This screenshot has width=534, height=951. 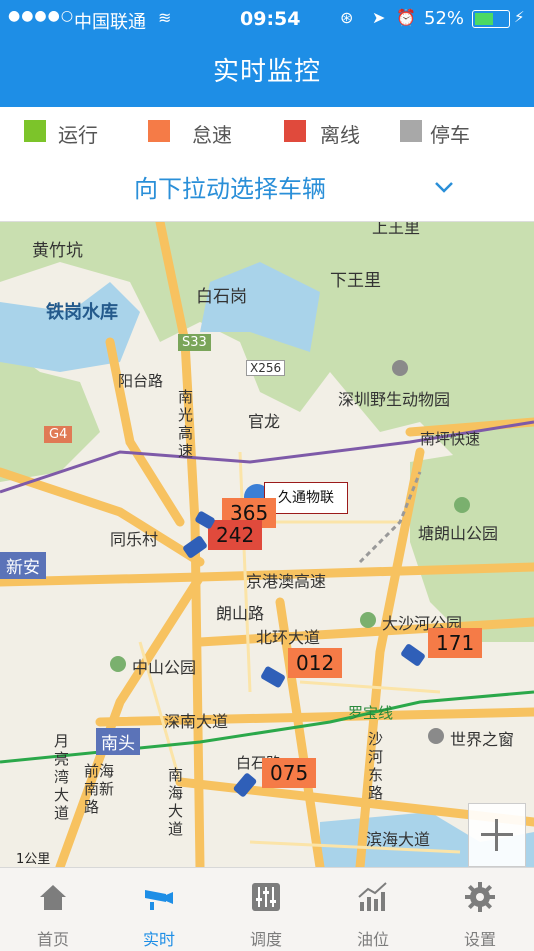 I want to click on nav-bar: 实时监控, so click(x=267, y=72).